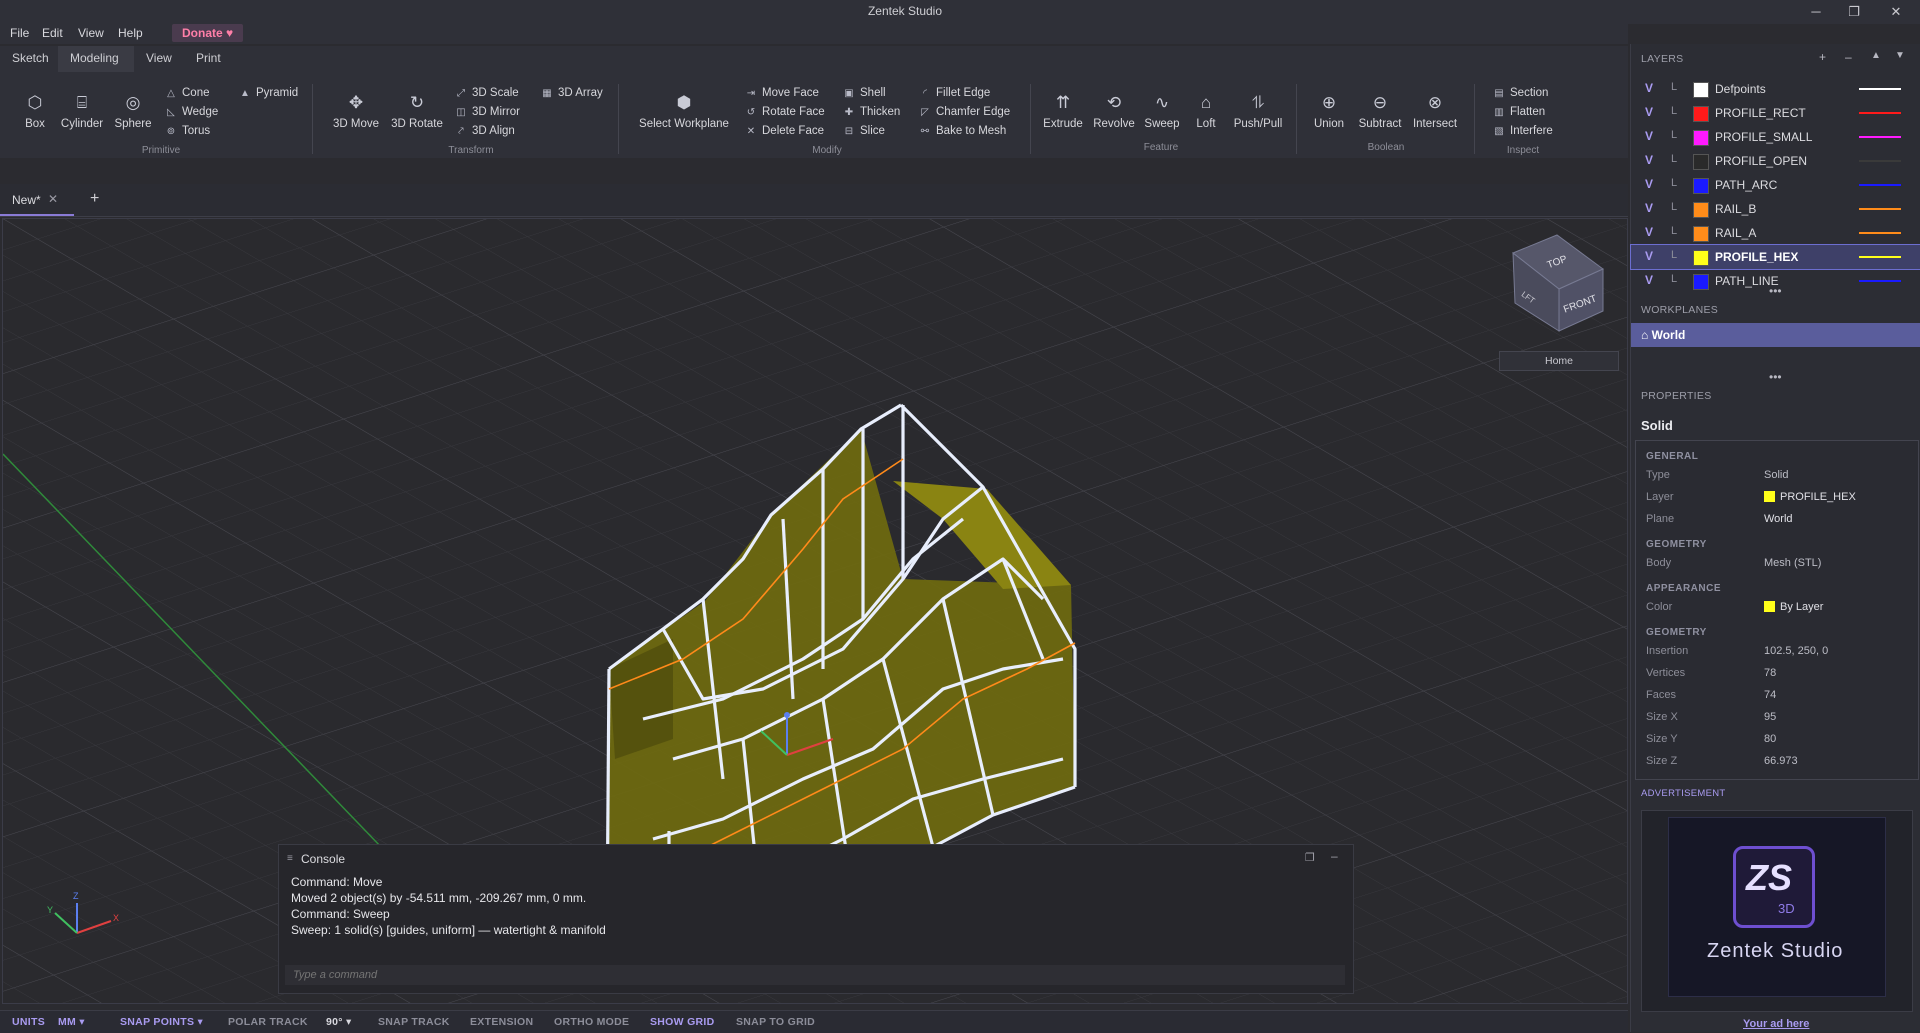 The width and height of the screenshot is (1920, 1033). Describe the element at coordinates (501, 1022) in the screenshot. I see `extension-toggle: EXTENSION` at that location.